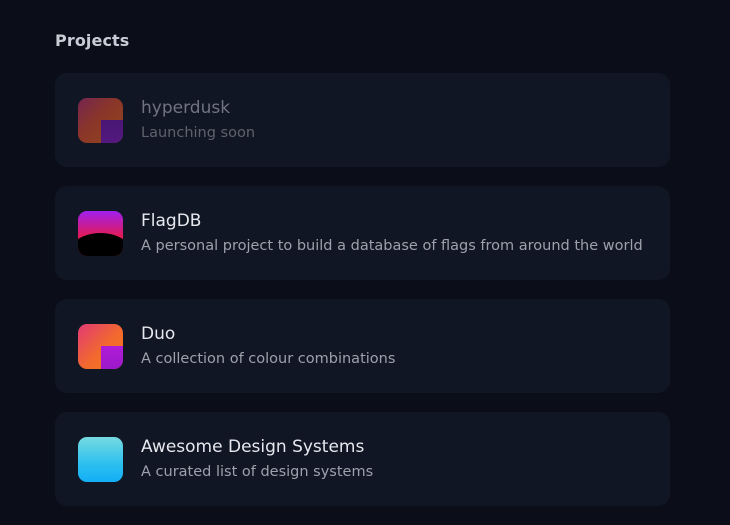  I want to click on project-description: A collection of colour combinations, so click(268, 359).